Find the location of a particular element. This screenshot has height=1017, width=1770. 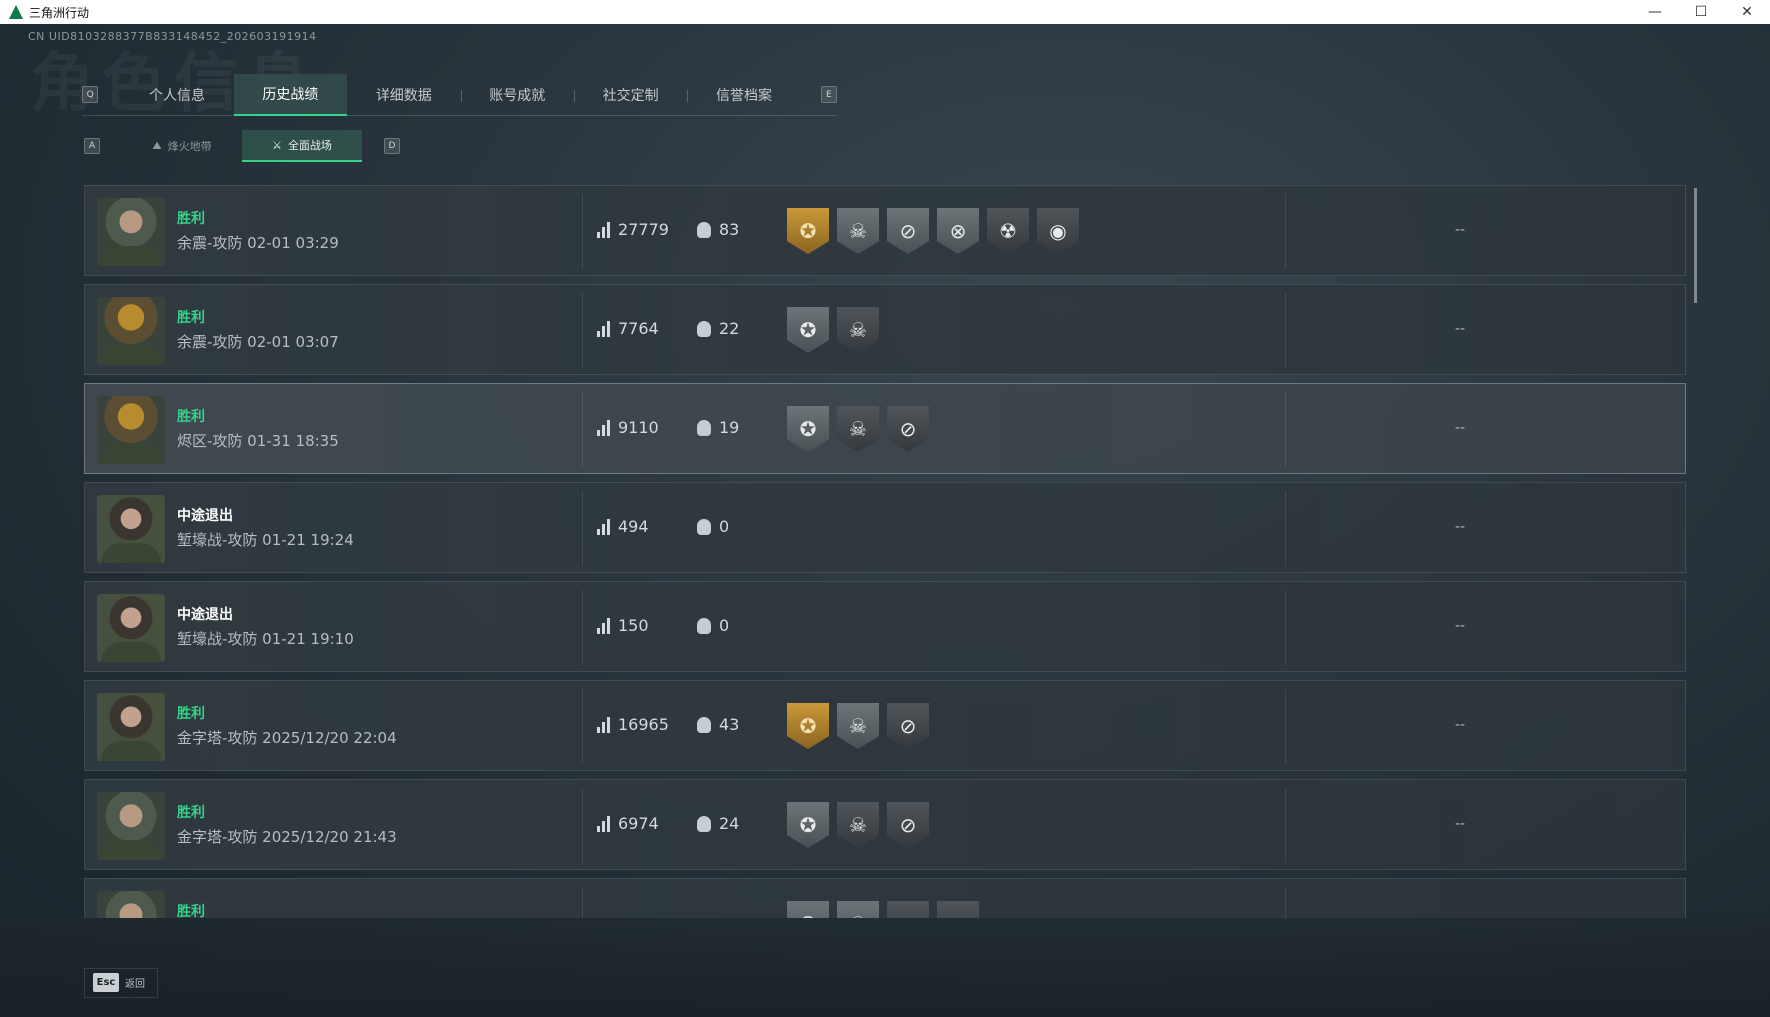

battlefield-icon: ⚔ is located at coordinates (277, 145).